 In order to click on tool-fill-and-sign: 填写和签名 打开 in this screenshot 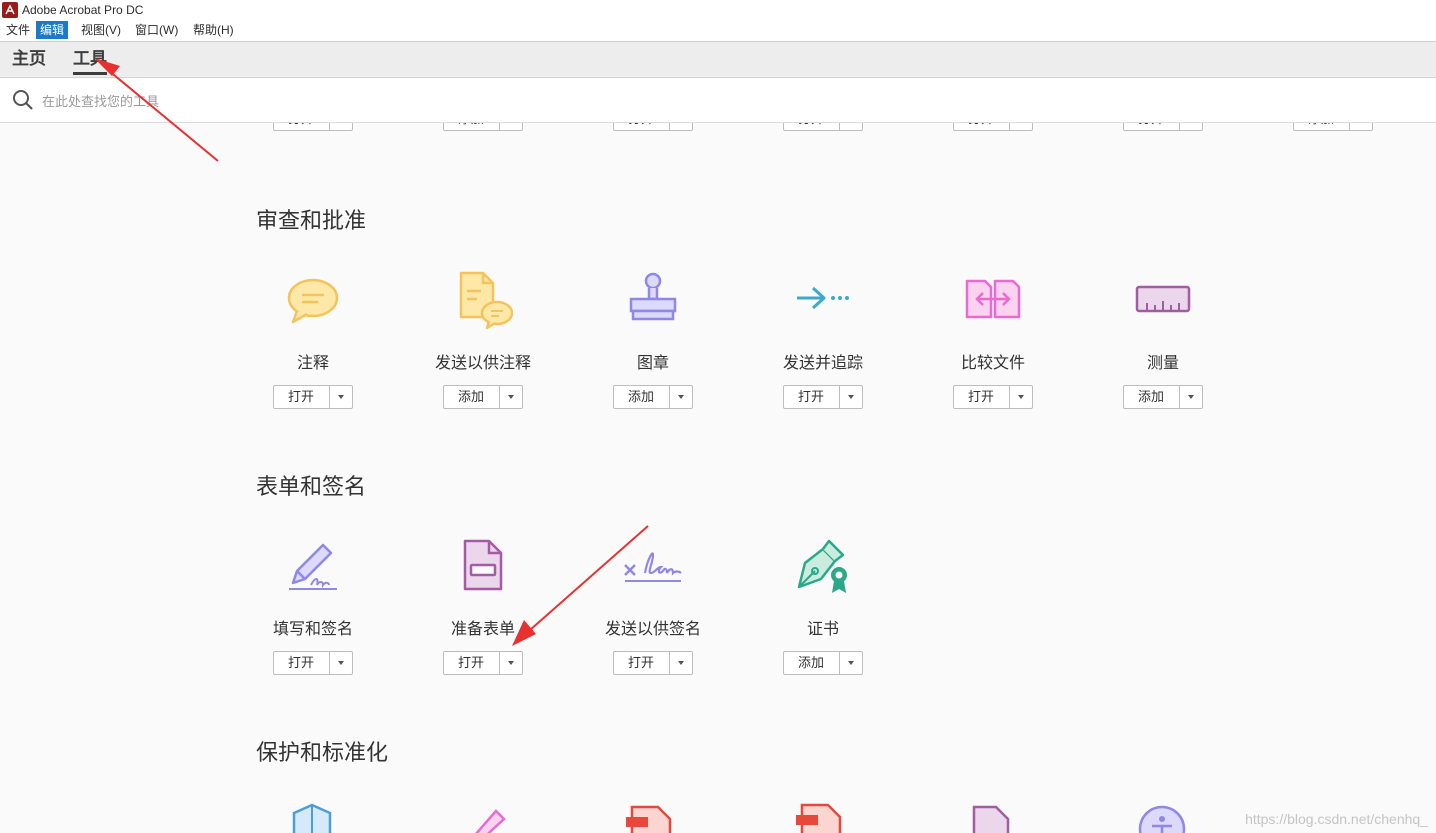, I will do `click(313, 617)`.